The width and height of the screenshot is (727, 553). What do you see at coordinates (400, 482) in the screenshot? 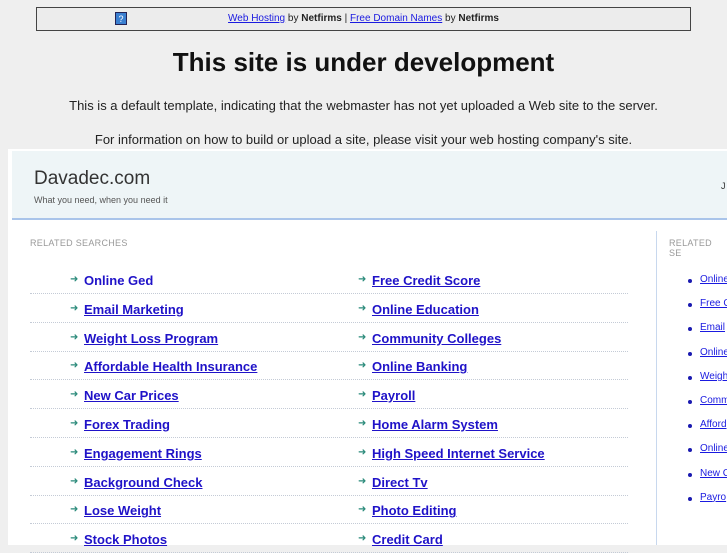
I see `related-search-link: Direct Tv` at bounding box center [400, 482].